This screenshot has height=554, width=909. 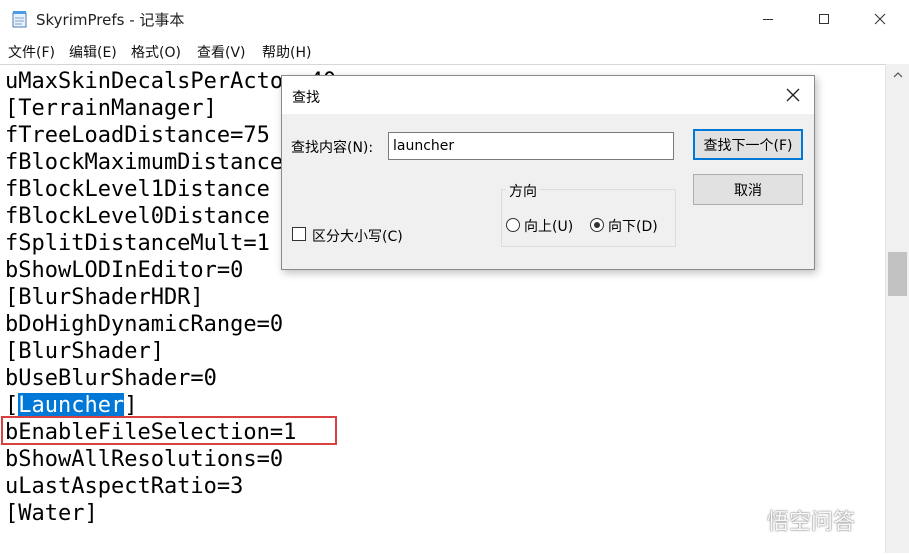 What do you see at coordinates (523, 191) in the screenshot?
I see `direction-label: 方向` at bounding box center [523, 191].